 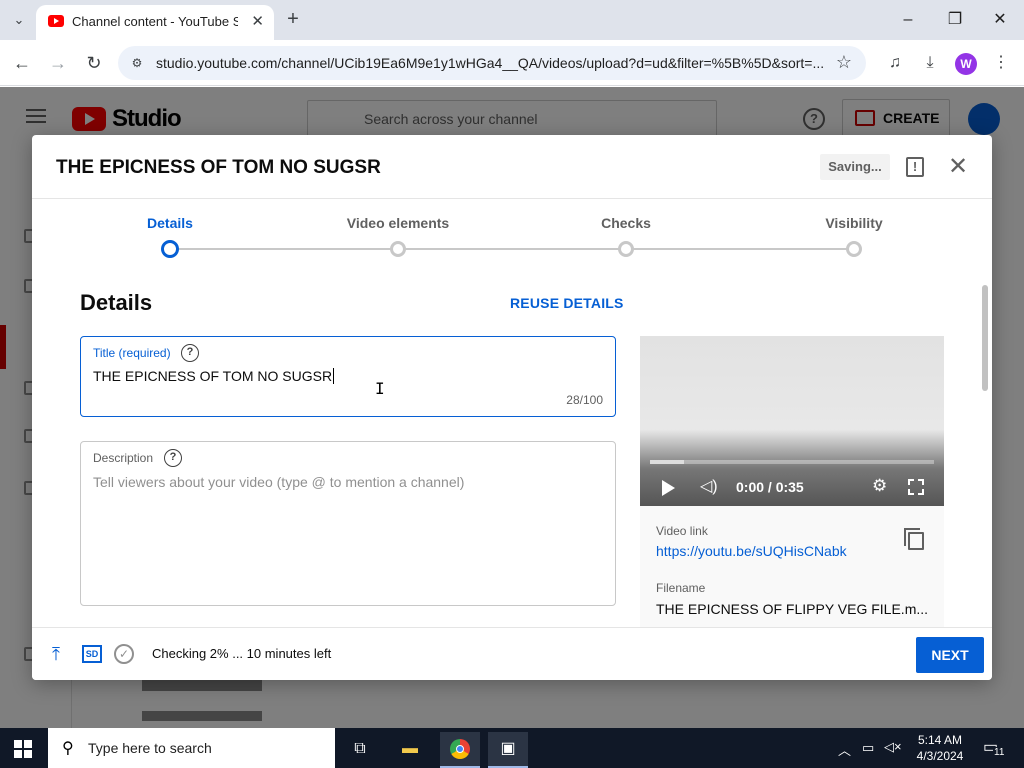 I want to click on step-label: Video elements, so click(x=398, y=223).